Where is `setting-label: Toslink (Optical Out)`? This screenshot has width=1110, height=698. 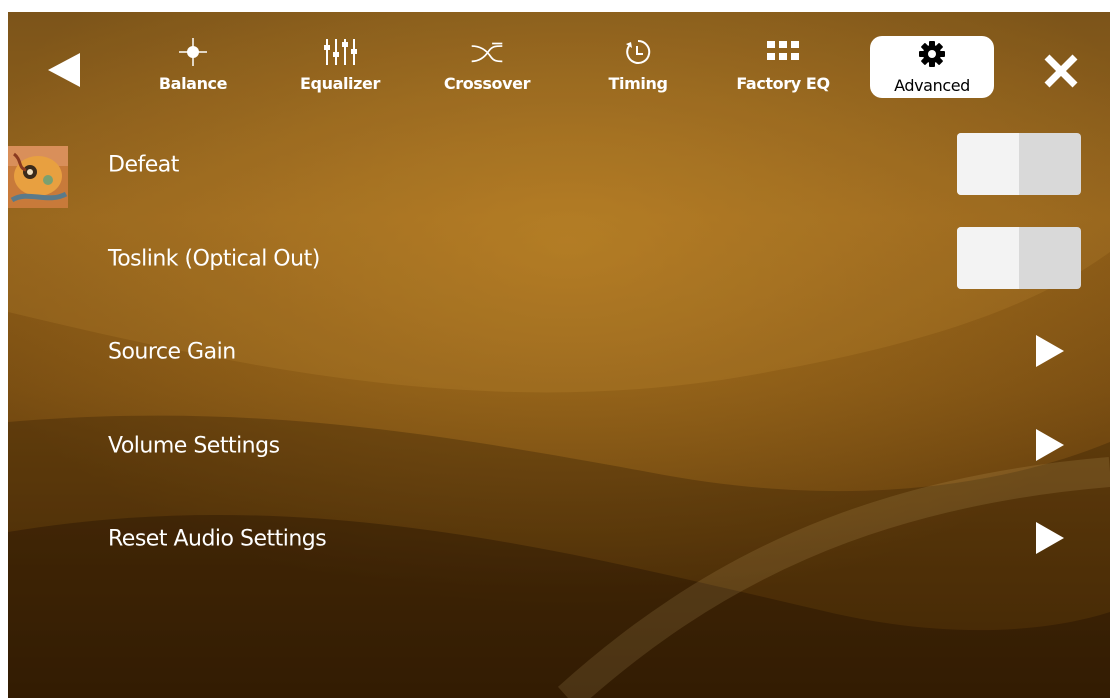
setting-label: Toslink (Optical Out) is located at coordinates (214, 259).